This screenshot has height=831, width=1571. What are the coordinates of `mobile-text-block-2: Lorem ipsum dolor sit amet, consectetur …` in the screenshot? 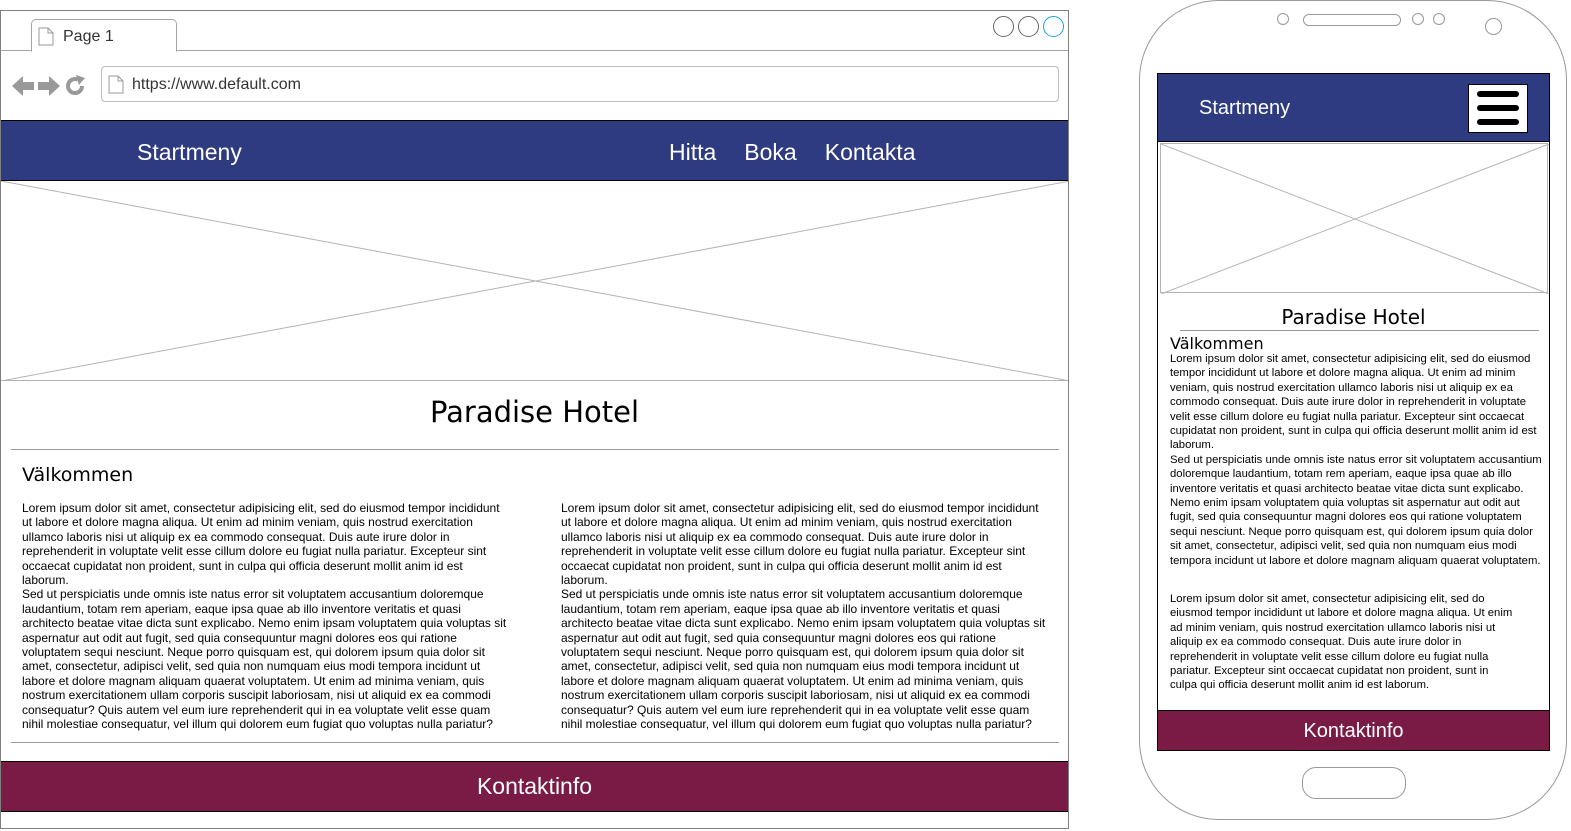 It's located at (1342, 642).